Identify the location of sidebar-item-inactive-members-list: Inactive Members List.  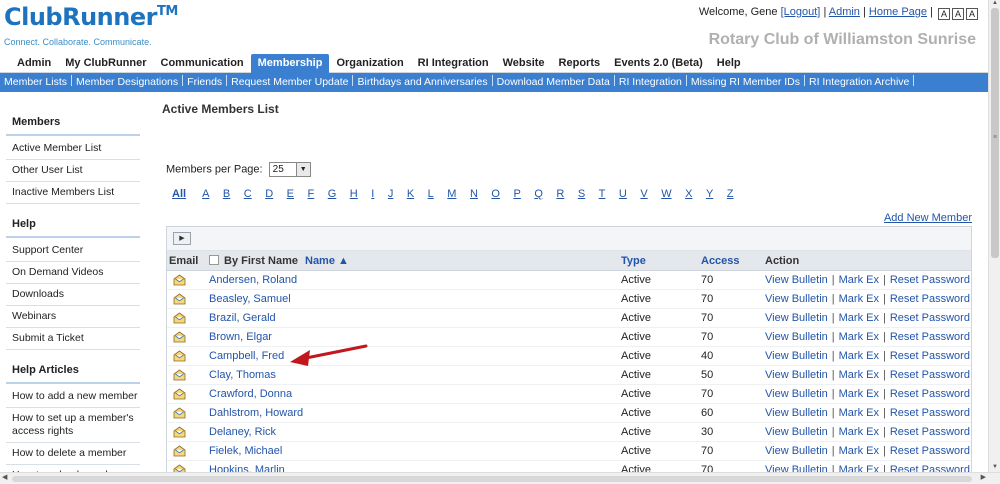
(73, 193).